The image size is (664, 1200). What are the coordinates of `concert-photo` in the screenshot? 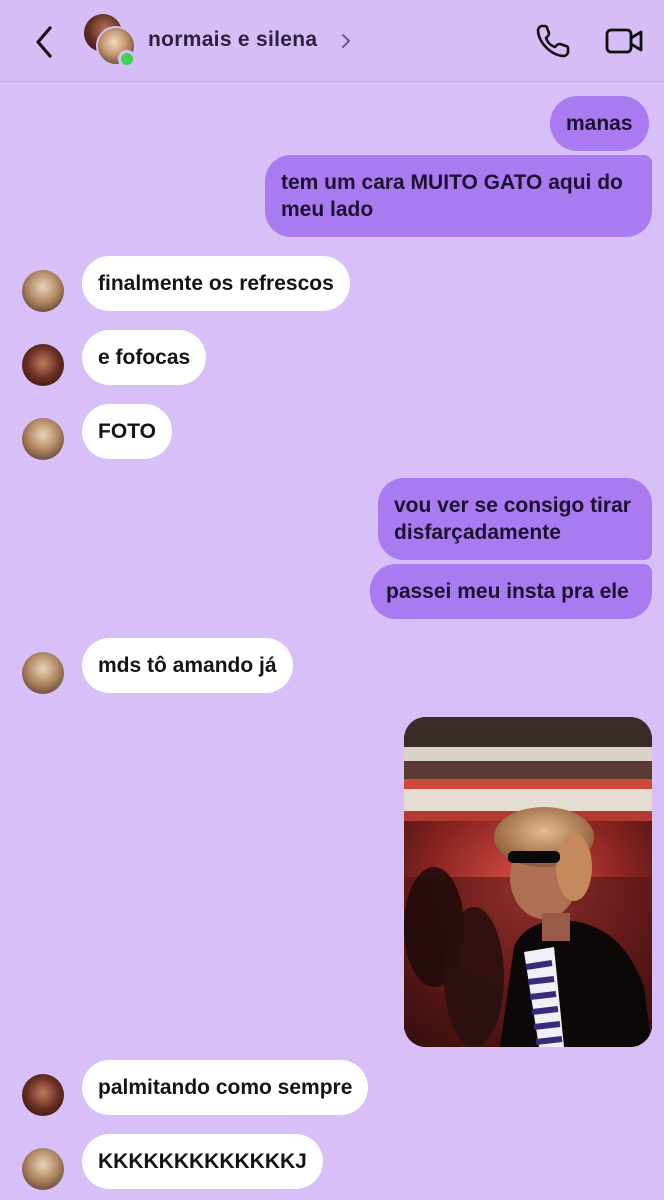 It's located at (528, 882).